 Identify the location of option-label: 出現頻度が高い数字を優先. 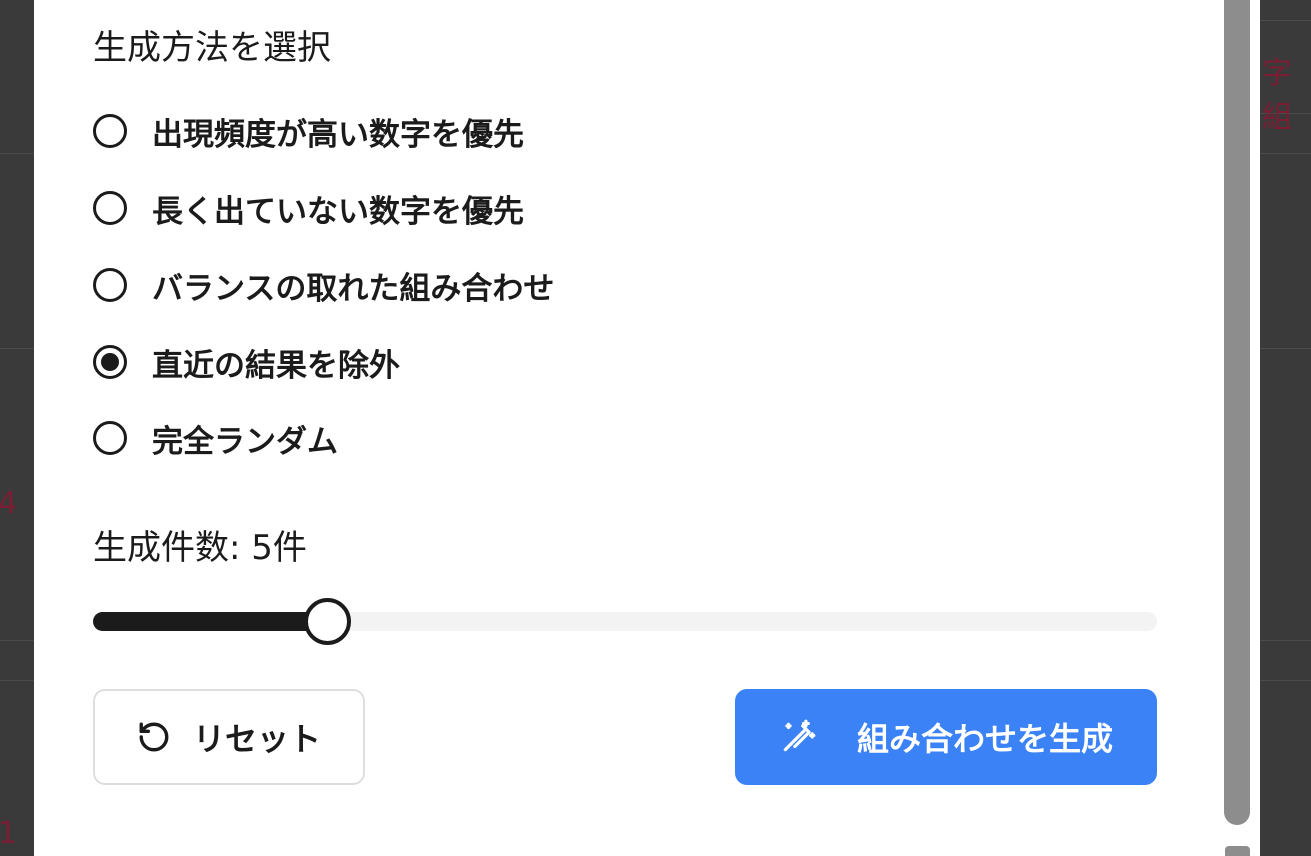
(338, 134).